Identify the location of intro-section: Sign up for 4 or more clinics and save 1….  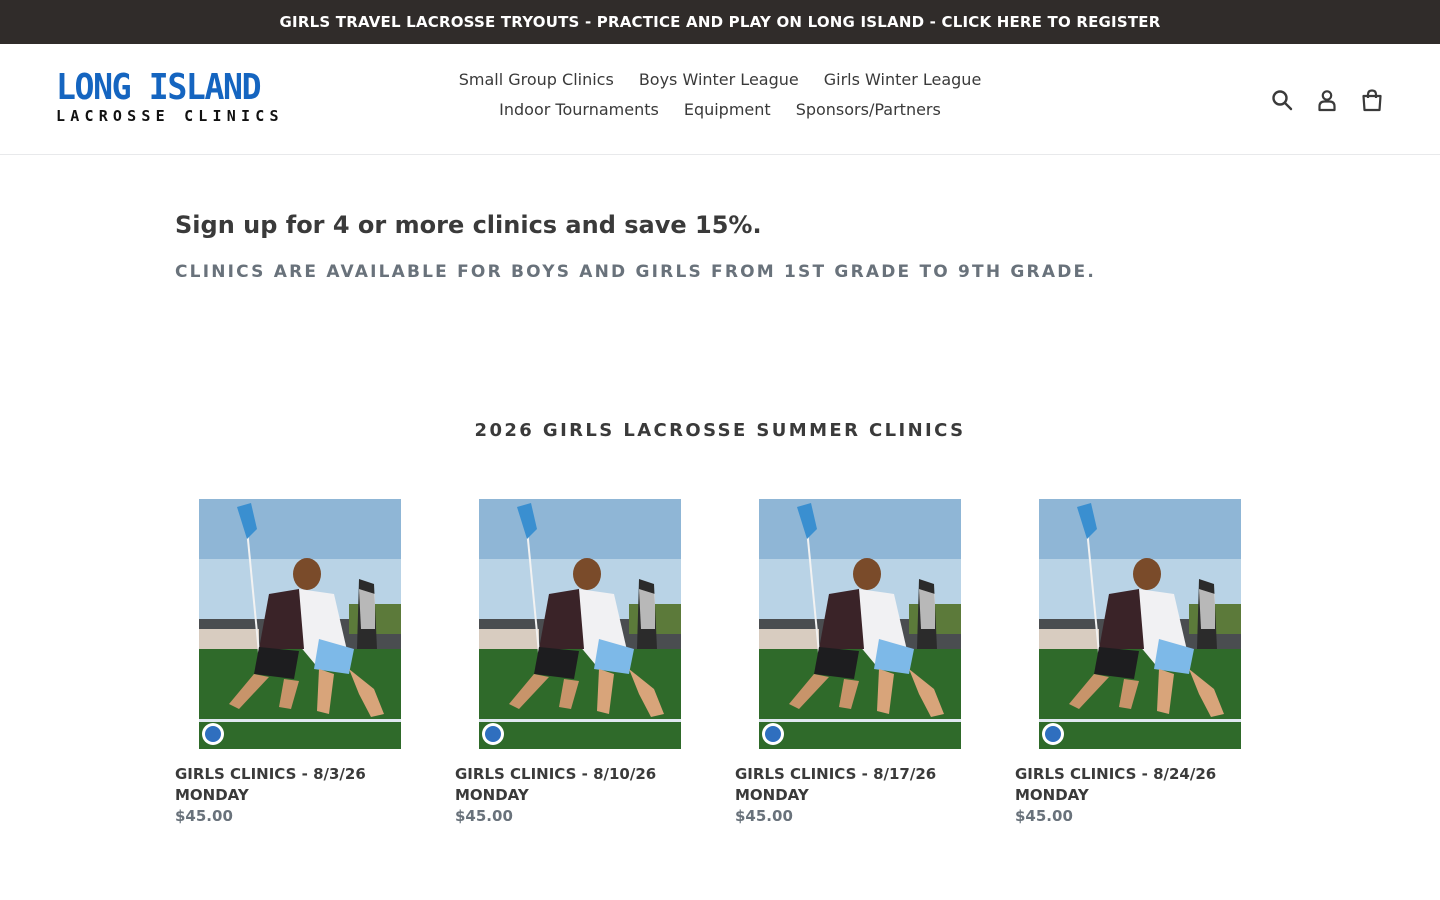
(720, 246).